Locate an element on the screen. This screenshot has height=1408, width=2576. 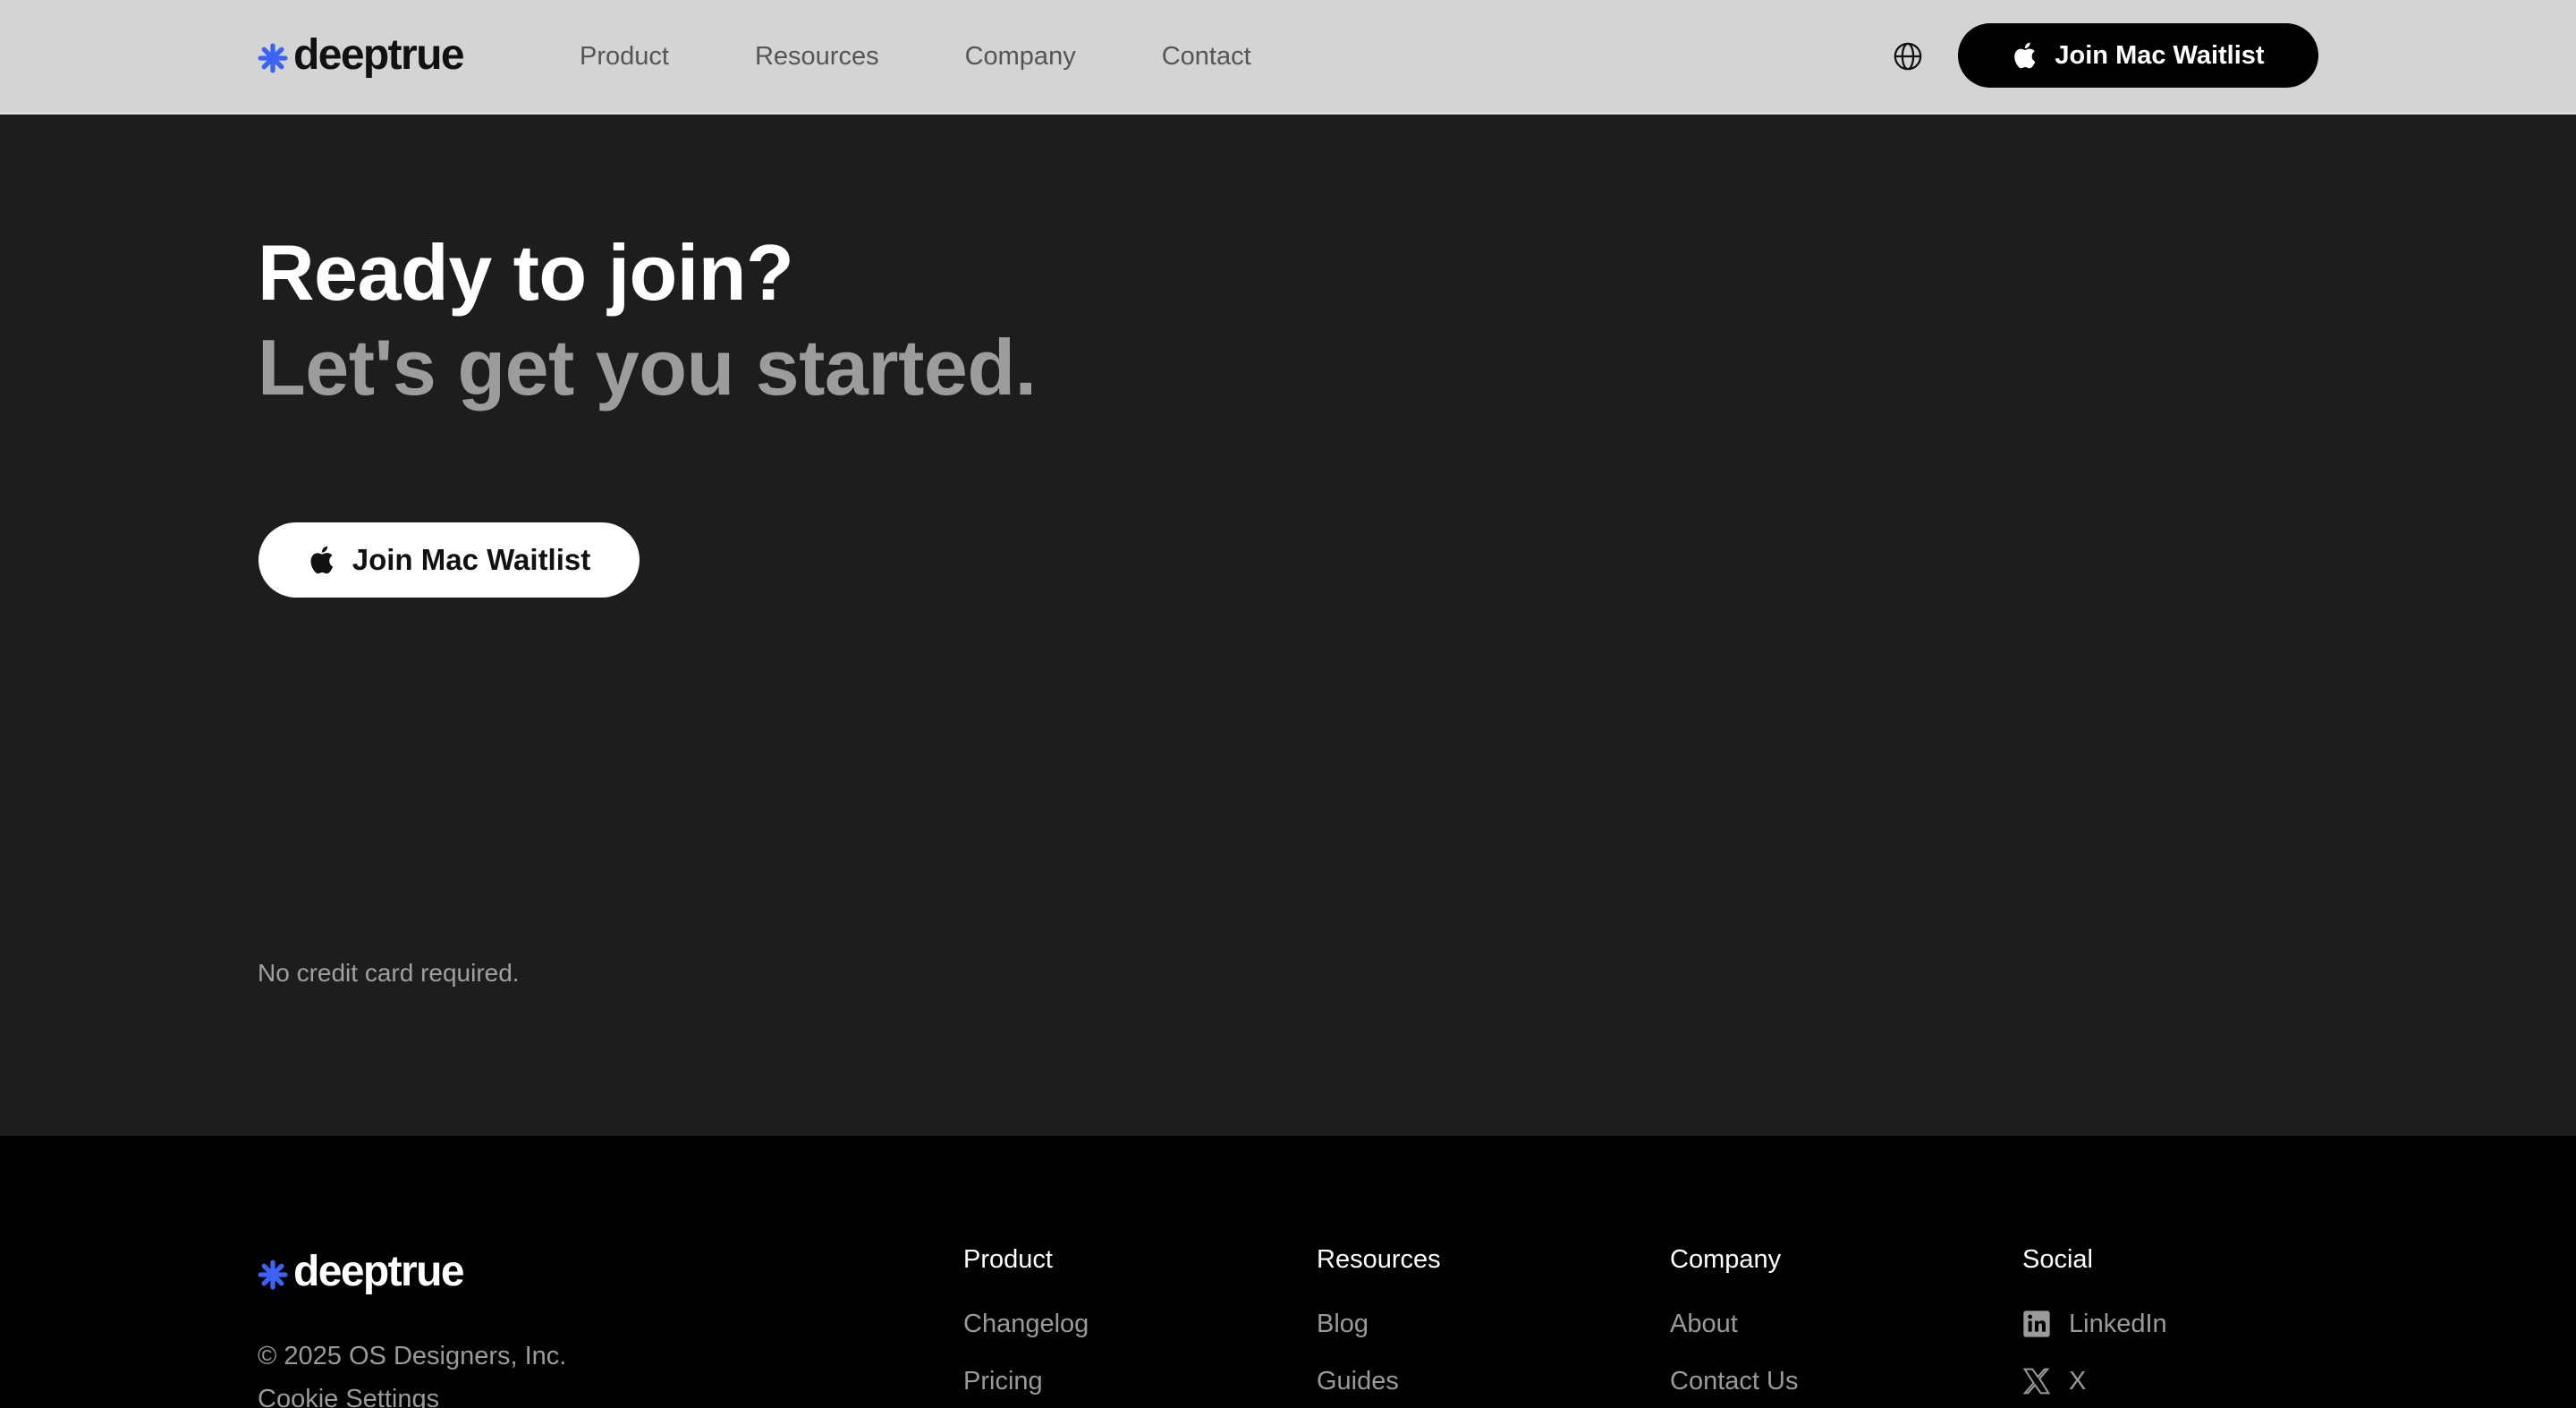
headline: Ready to join? is located at coordinates (526, 272).